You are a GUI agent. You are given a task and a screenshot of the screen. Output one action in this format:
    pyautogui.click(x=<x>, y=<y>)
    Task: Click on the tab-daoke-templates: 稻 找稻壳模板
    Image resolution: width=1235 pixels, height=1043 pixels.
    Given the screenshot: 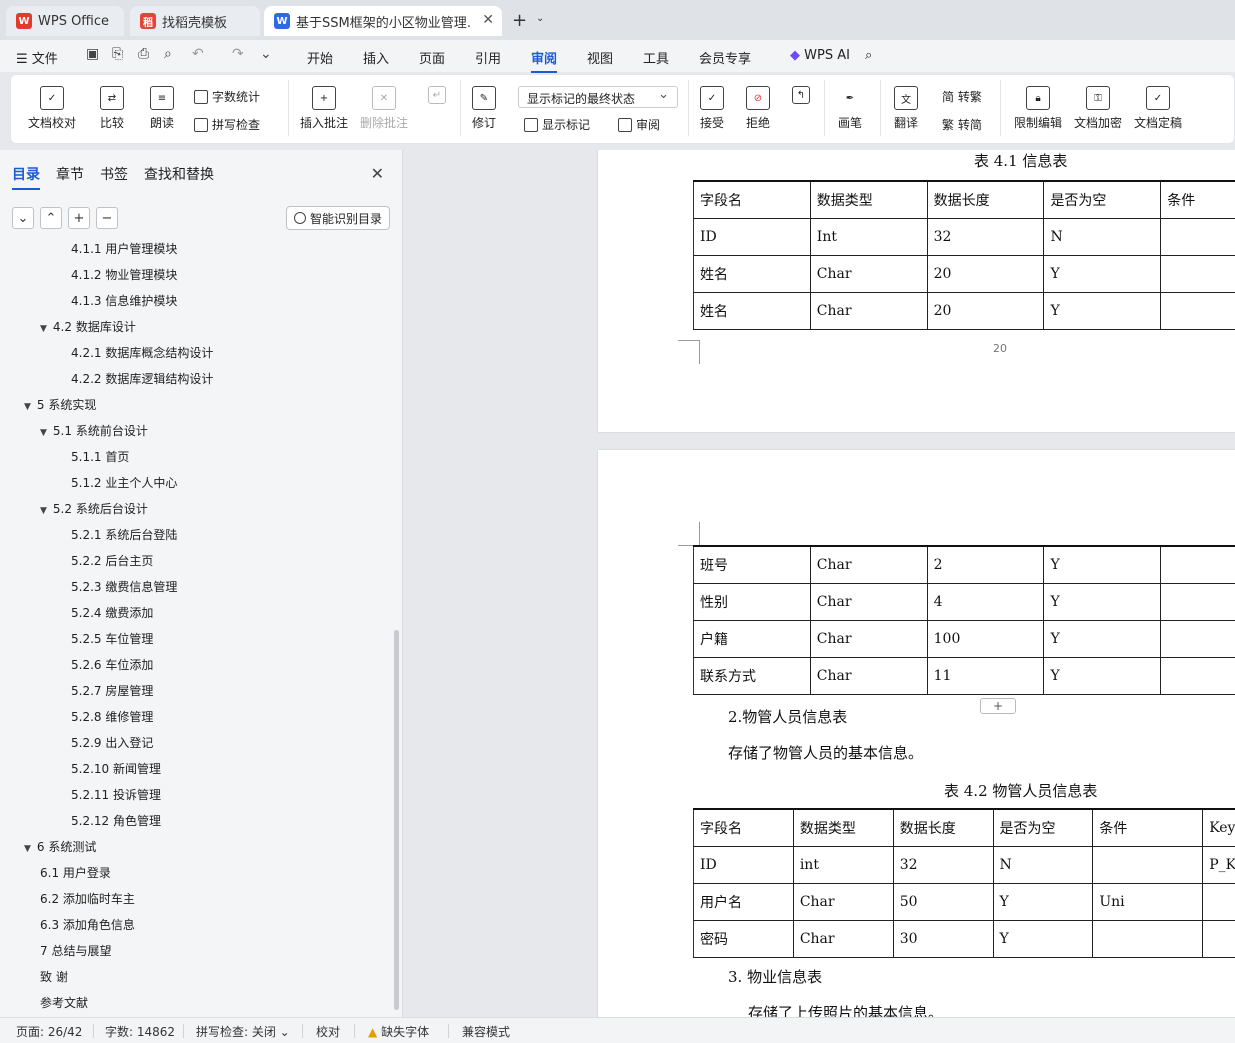 What is the action you would take?
    pyautogui.click(x=195, y=21)
    